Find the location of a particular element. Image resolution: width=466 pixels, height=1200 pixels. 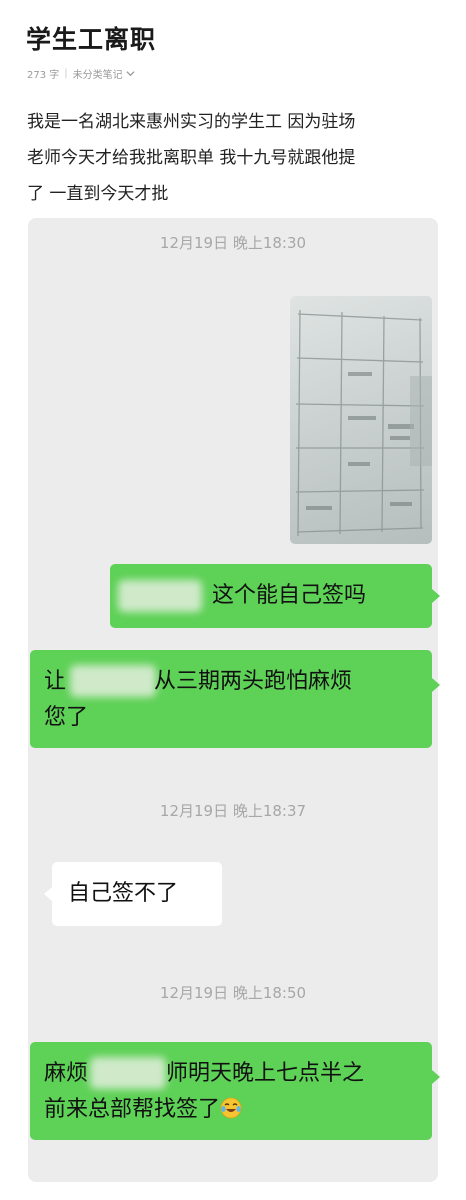

message-bubble-sent: 让 从三期两头跑怕麻烦 您了 is located at coordinates (231, 699).